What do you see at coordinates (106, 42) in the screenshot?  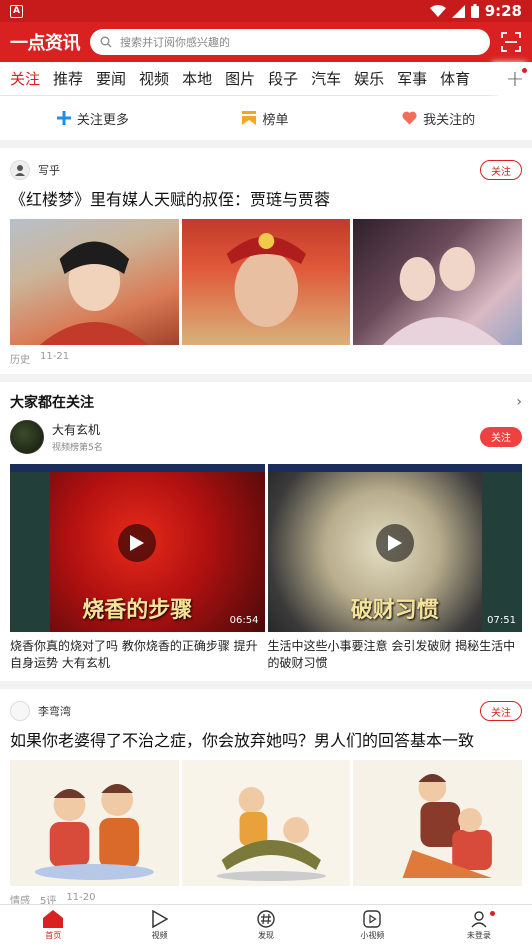 I see `search-icon` at bounding box center [106, 42].